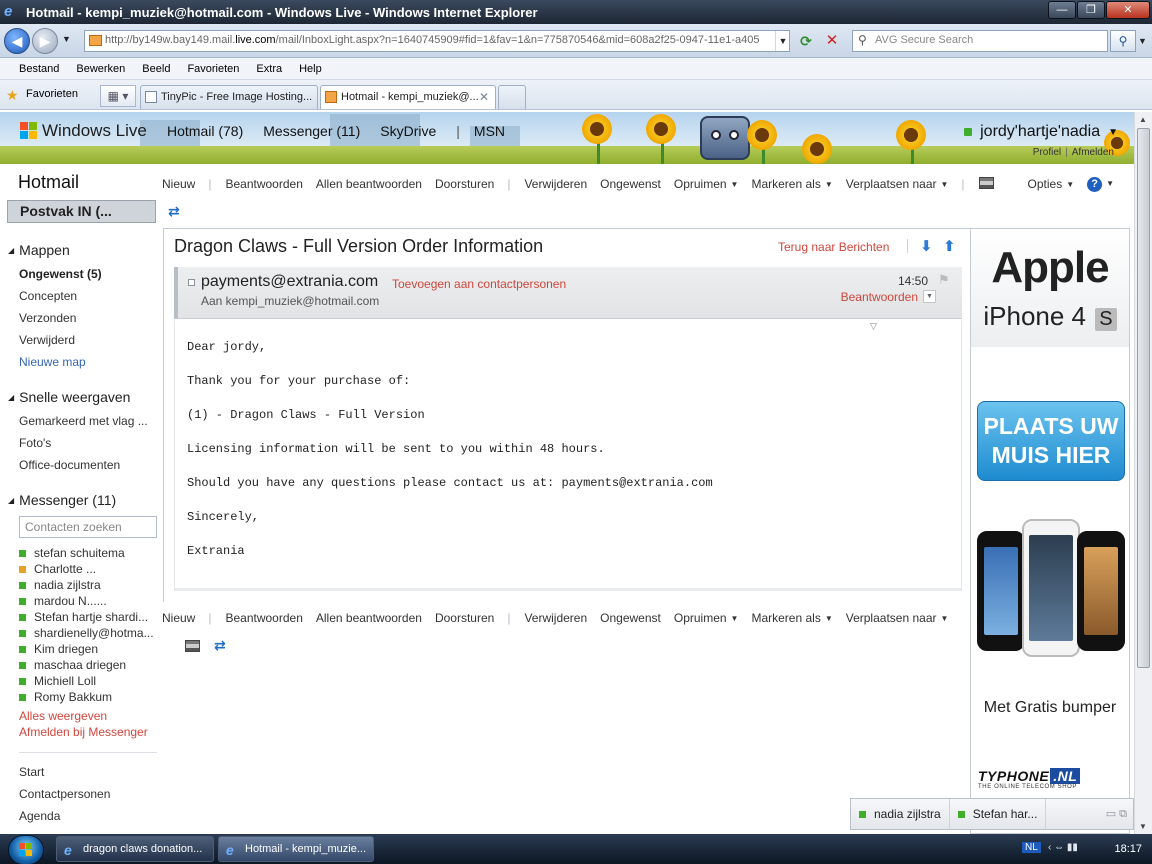 This screenshot has width=1152, height=864. Describe the element at coordinates (1051, 441) in the screenshot. I see `plaats-uw-muis-hier-ad: PLAATS UW MUIS HIER` at that location.